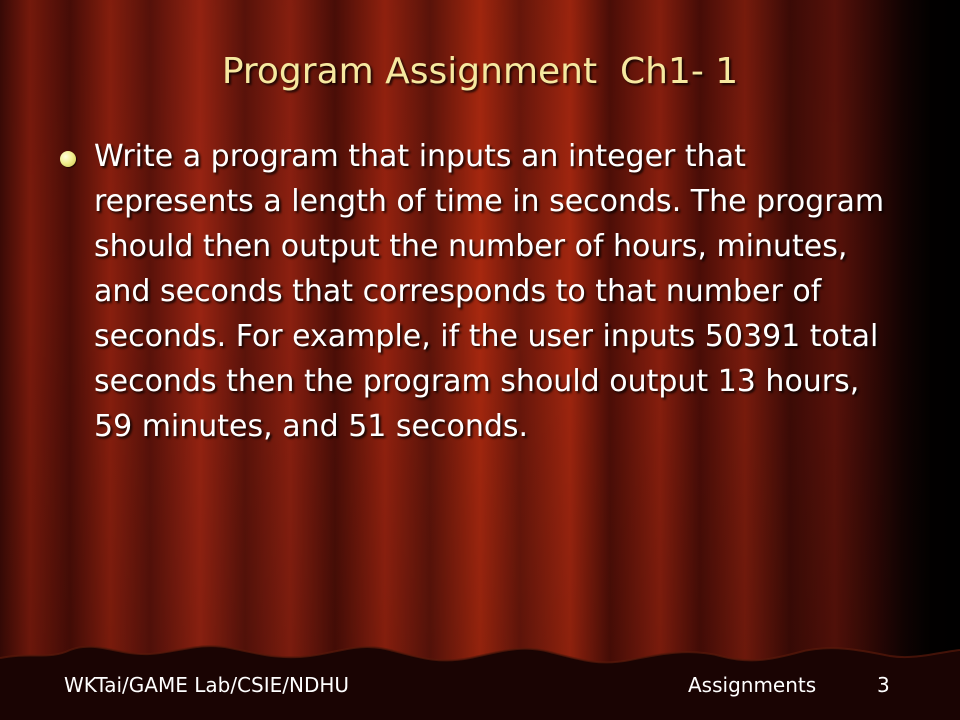 The height and width of the screenshot is (720, 960). Describe the element at coordinates (207, 685) in the screenshot. I see `footer-author: WKTai/GAME Lab/CSIE/NDHU` at that location.